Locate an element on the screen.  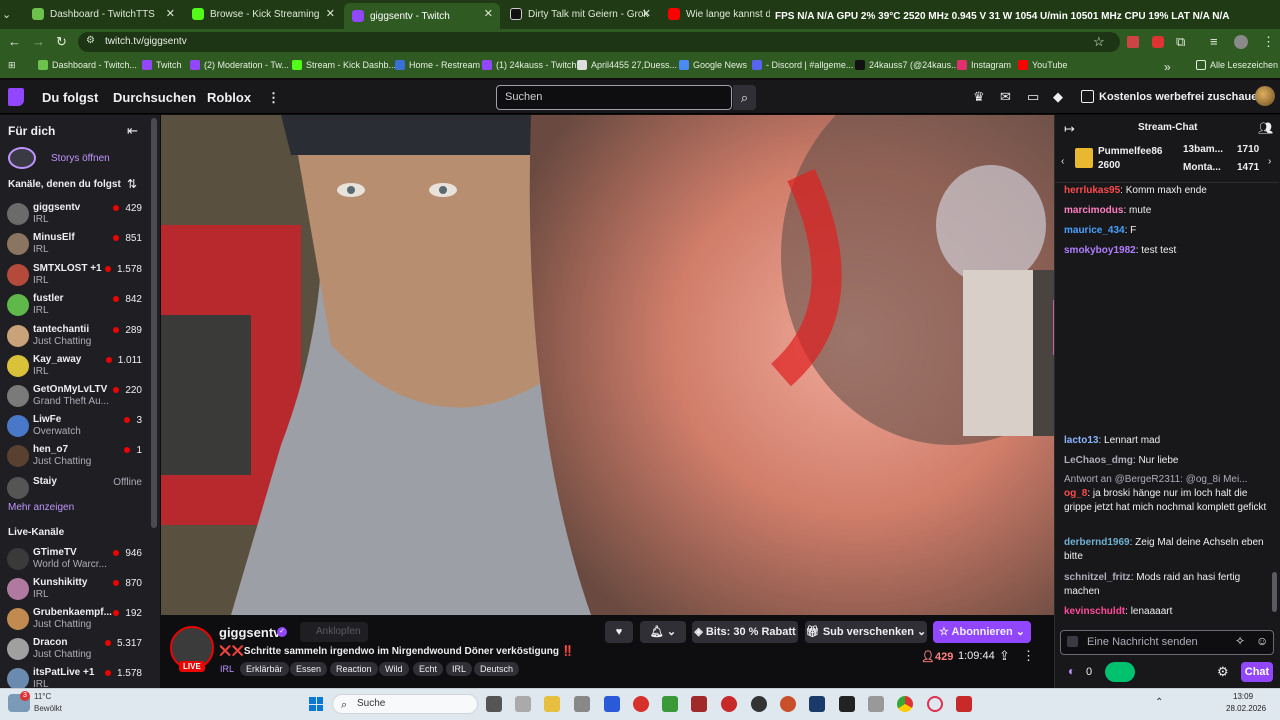
sort-icon: ⇅ is located at coordinates (132, 184).